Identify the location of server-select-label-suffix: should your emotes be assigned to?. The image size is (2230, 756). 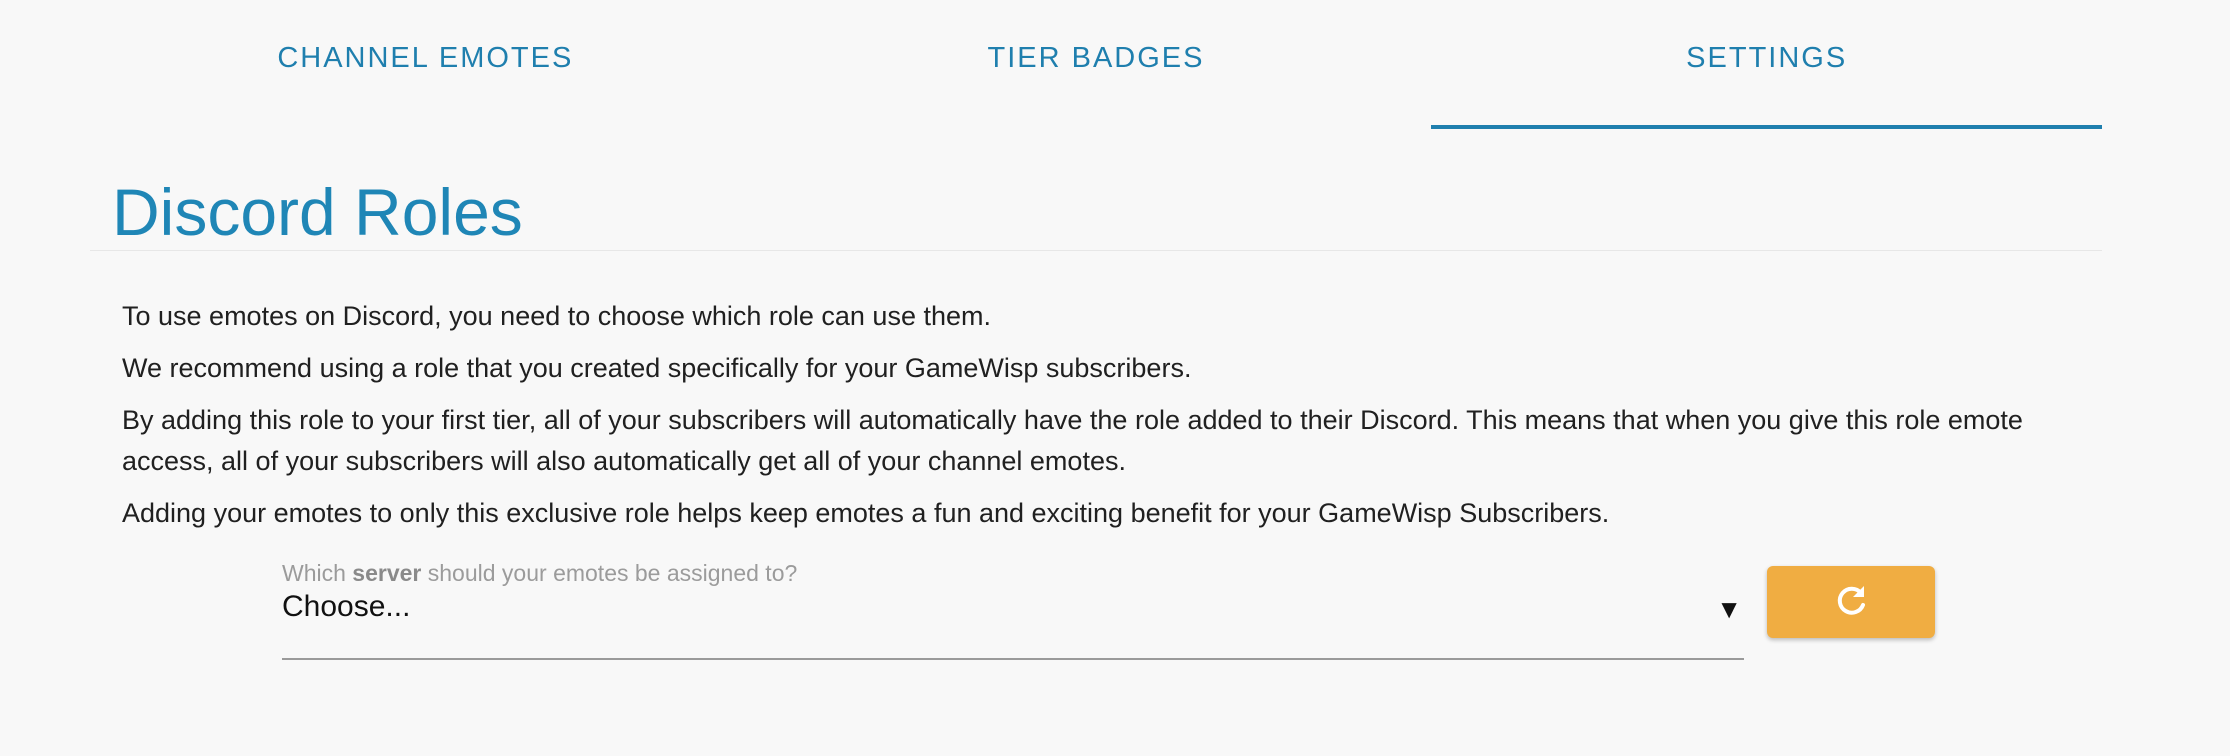
(612, 573).